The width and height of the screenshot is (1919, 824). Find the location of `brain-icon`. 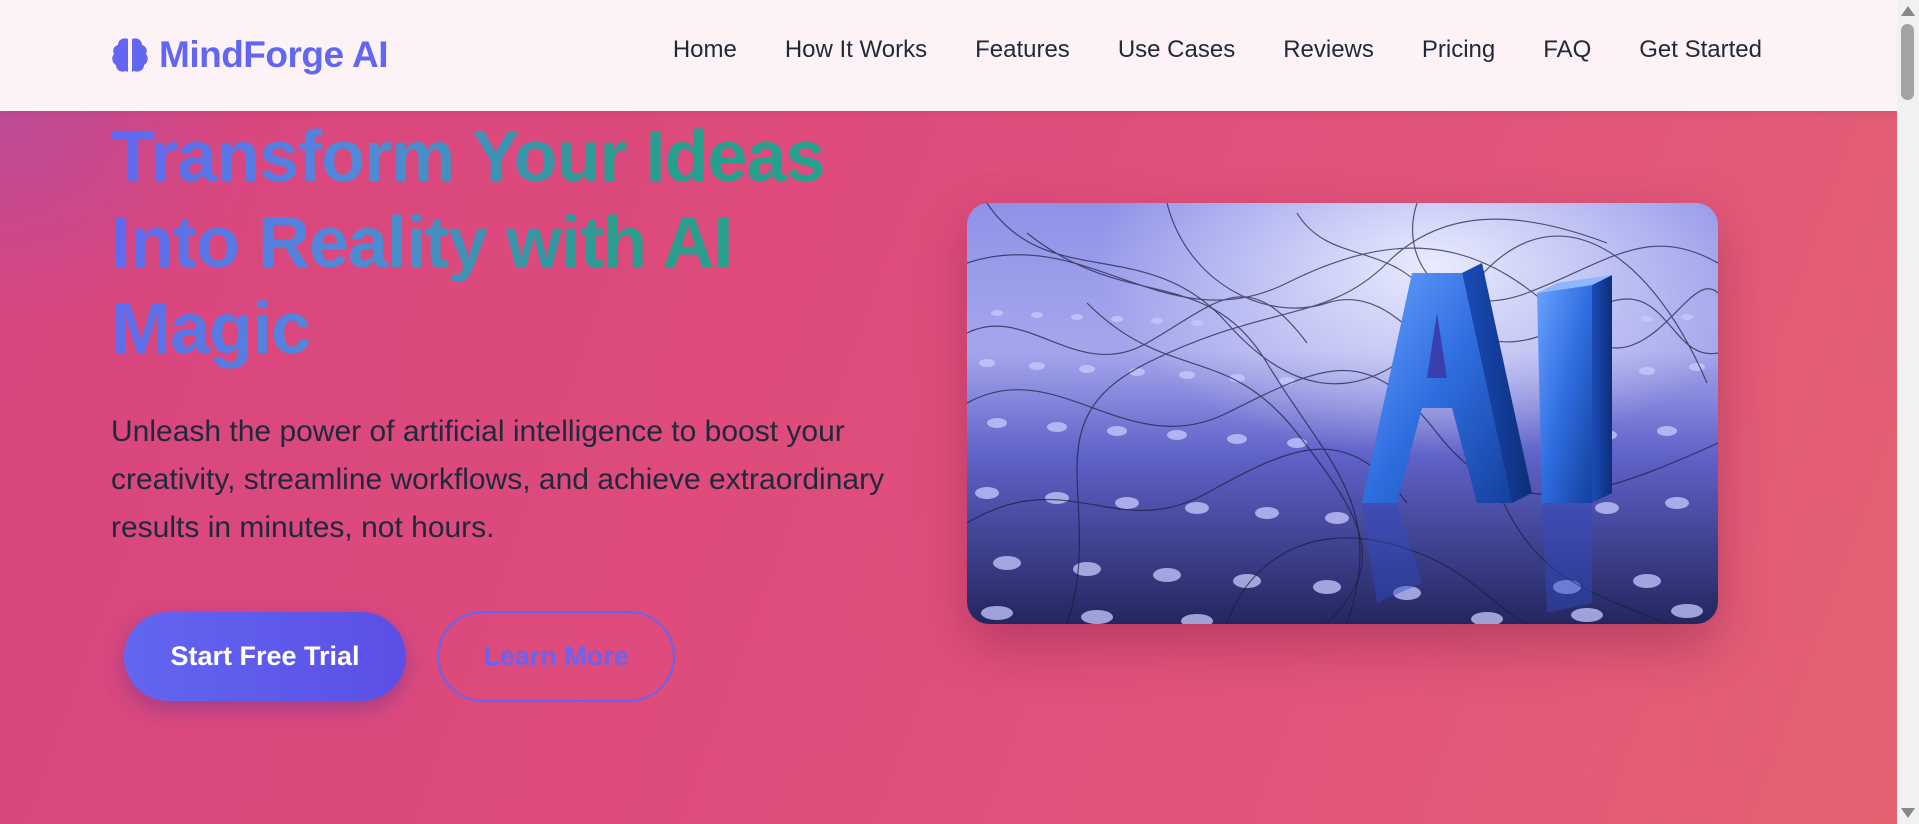

brain-icon is located at coordinates (130, 55).